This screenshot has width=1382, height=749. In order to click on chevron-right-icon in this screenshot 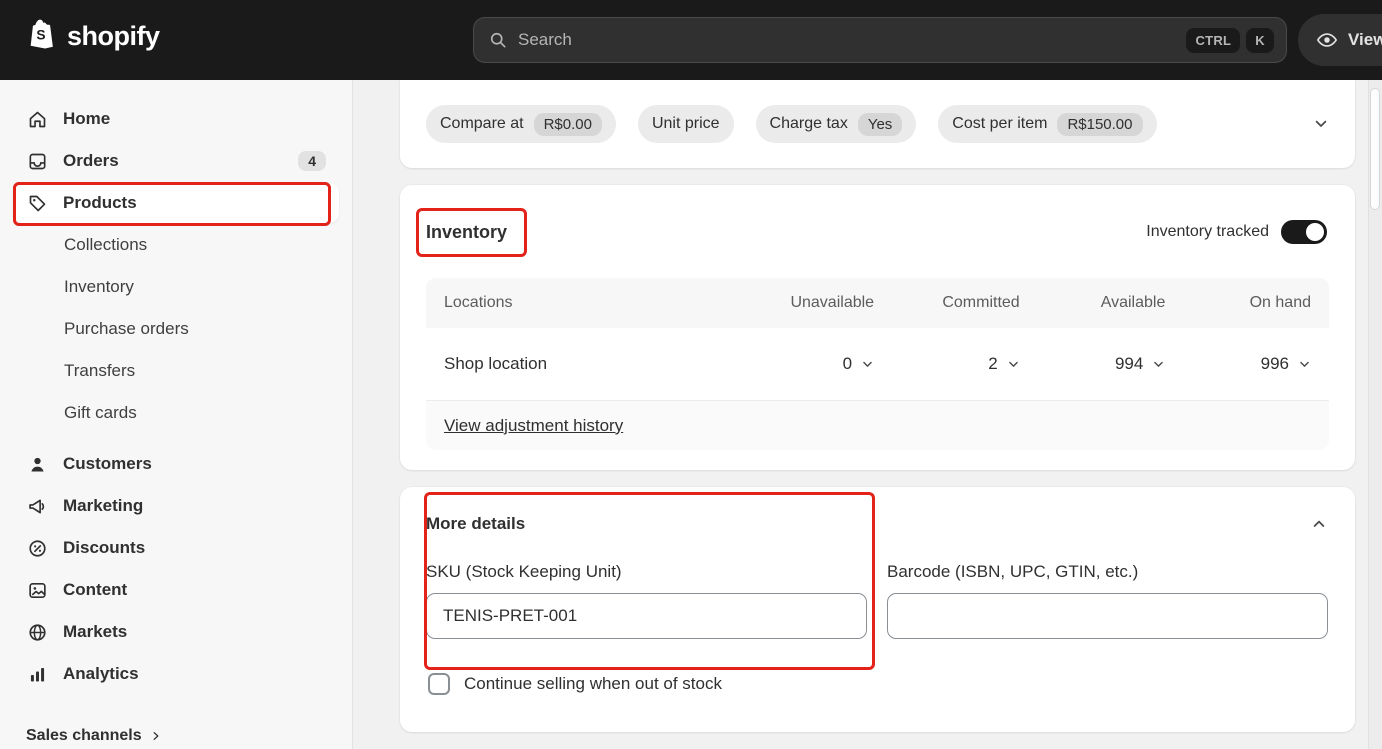, I will do `click(156, 736)`.